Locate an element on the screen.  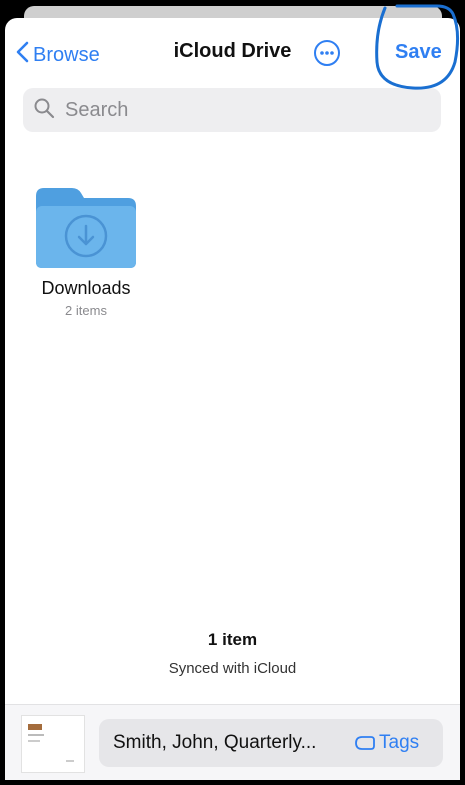
folder-download-icon is located at coordinates (86, 228).